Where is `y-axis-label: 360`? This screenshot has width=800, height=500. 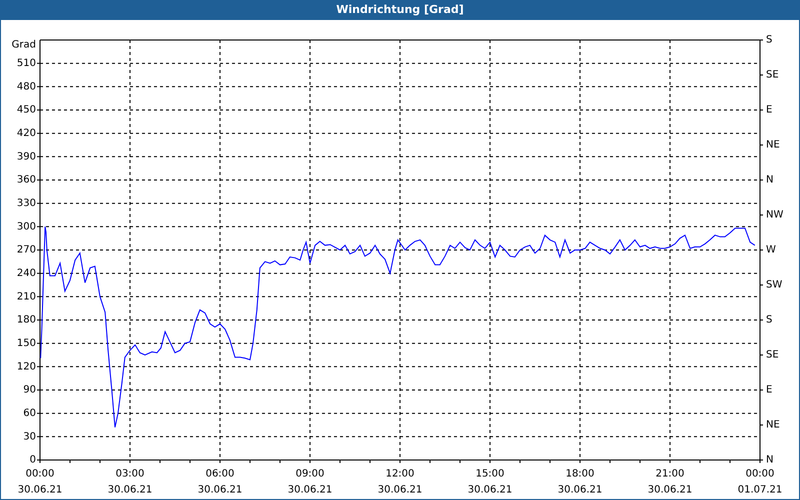 y-axis-label: 360 is located at coordinates (26, 180).